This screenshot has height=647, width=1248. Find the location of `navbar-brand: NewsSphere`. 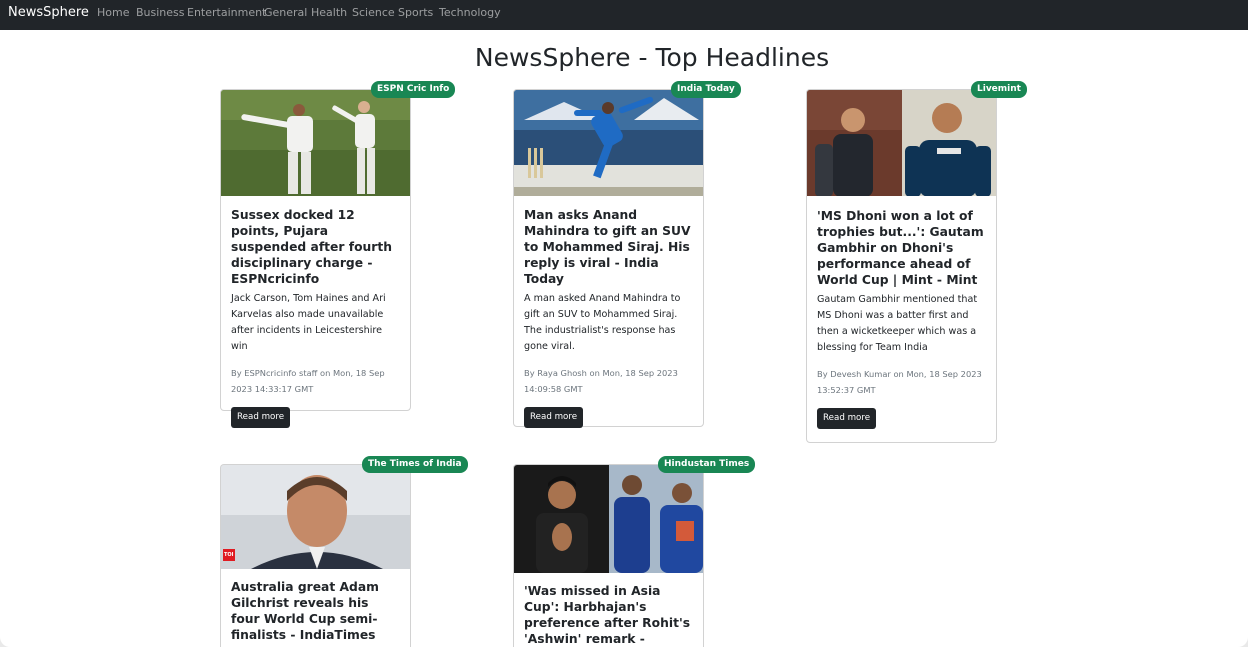

navbar-brand: NewsSphere is located at coordinates (48, 13).